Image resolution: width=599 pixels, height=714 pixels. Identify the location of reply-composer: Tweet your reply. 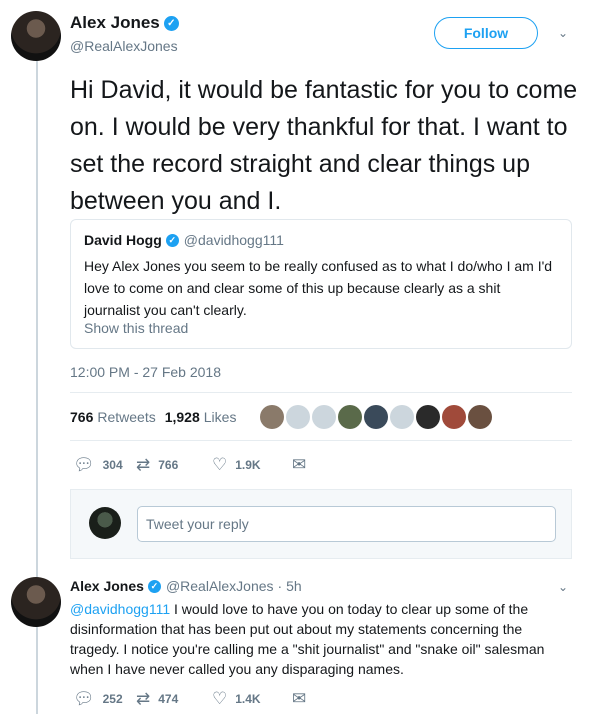
(321, 524).